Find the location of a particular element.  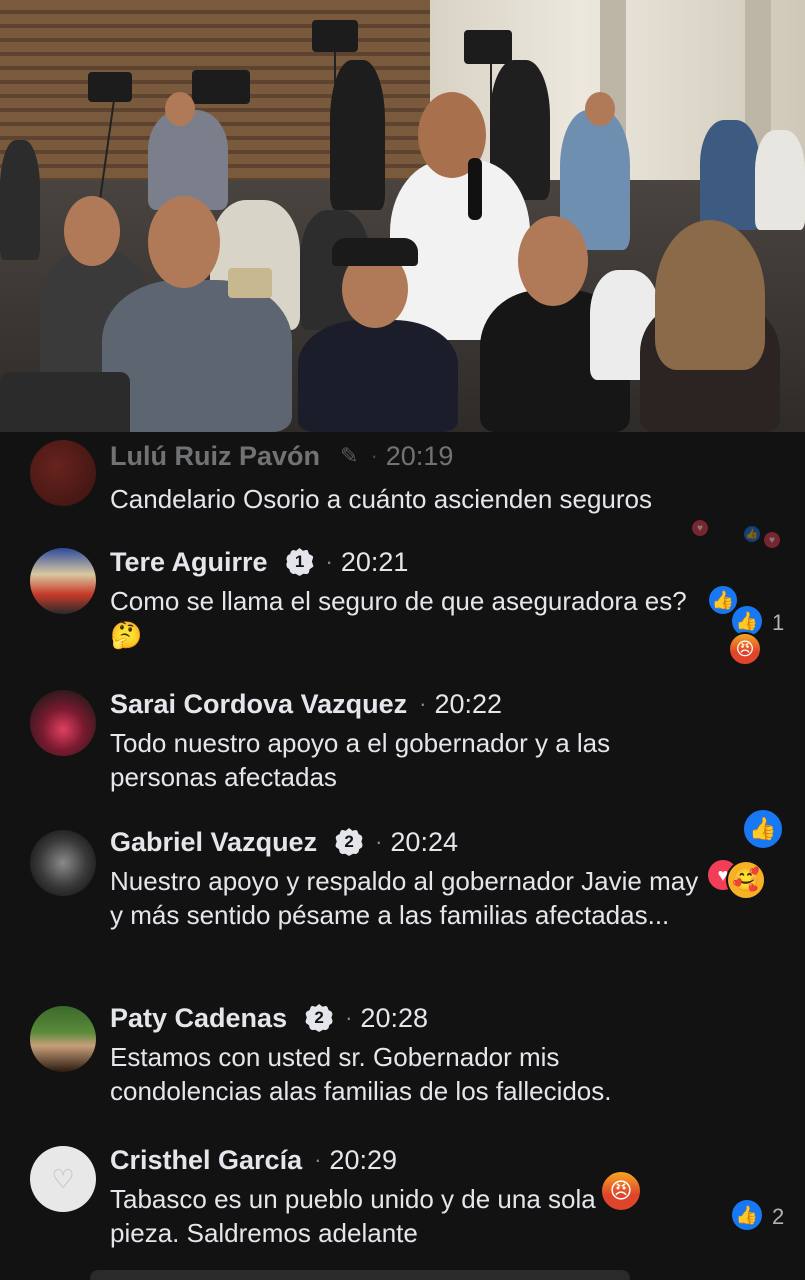

commenter-name: Lulú Ruiz Pavón is located at coordinates (215, 456).